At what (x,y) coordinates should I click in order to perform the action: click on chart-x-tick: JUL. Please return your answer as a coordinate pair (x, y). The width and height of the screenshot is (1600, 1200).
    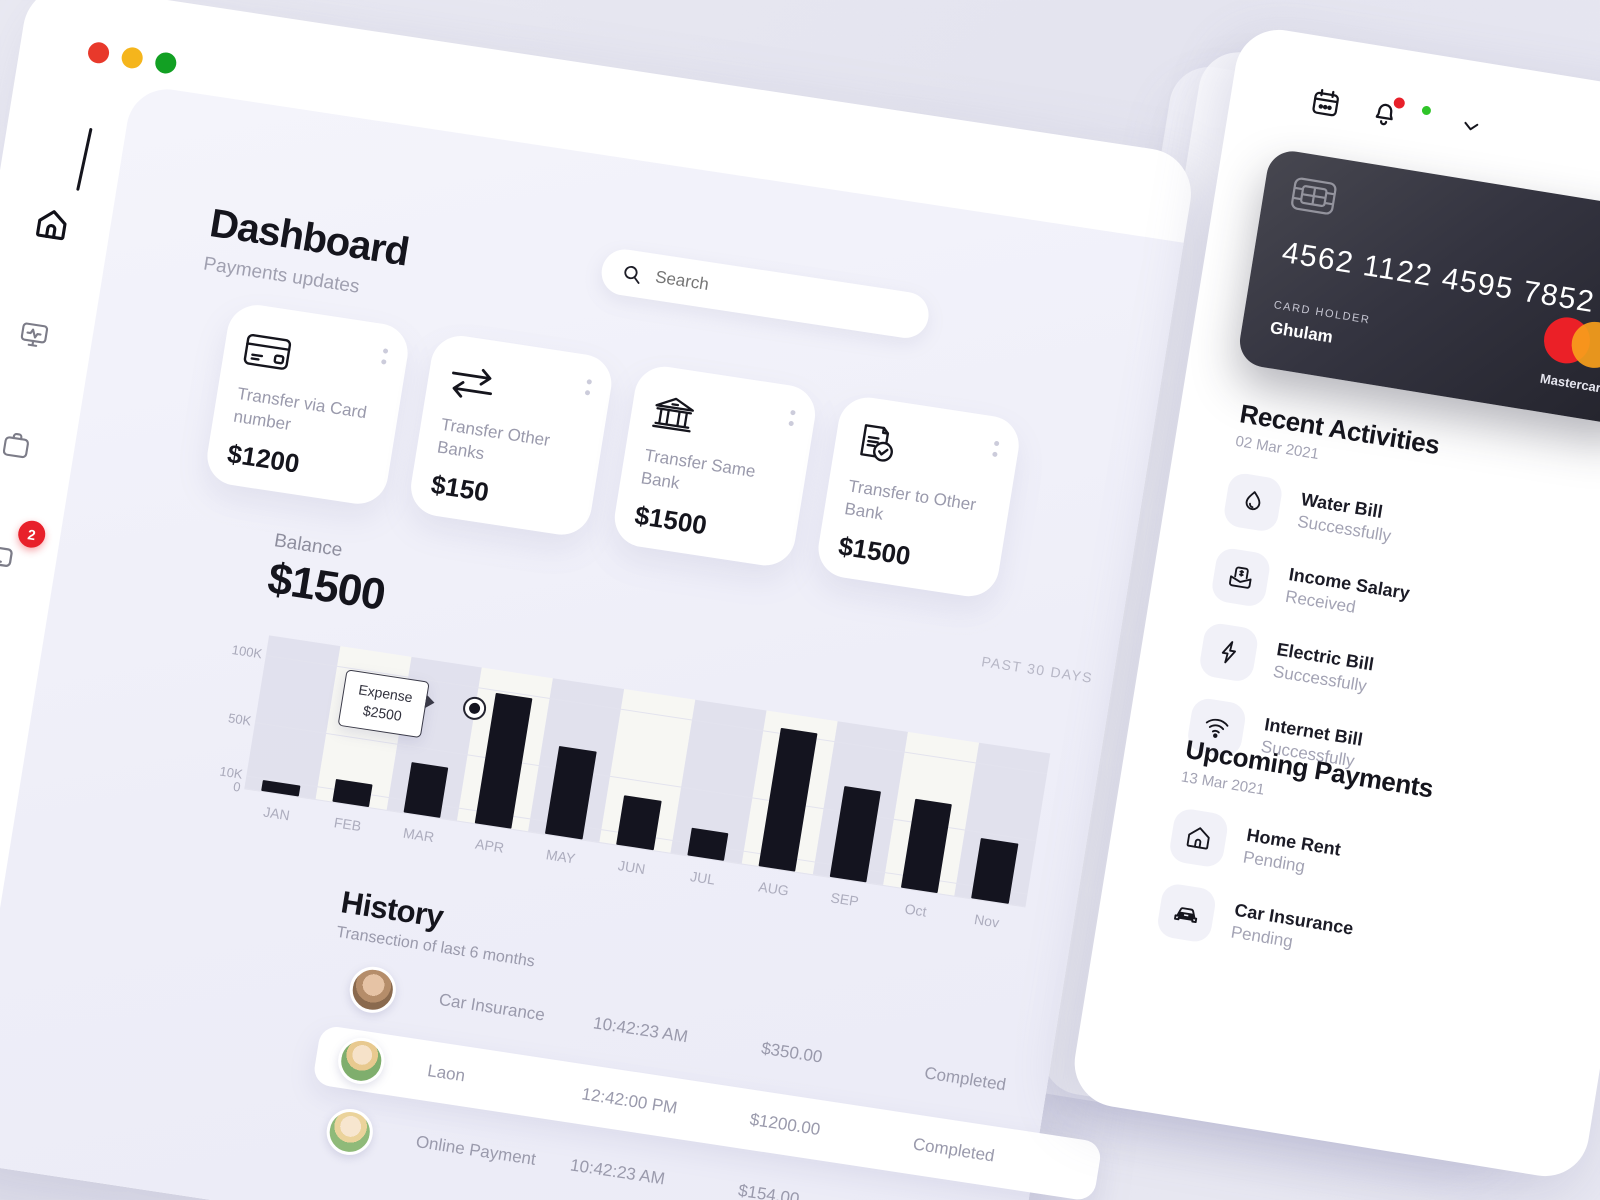
    Looking at the image, I should click on (703, 878).